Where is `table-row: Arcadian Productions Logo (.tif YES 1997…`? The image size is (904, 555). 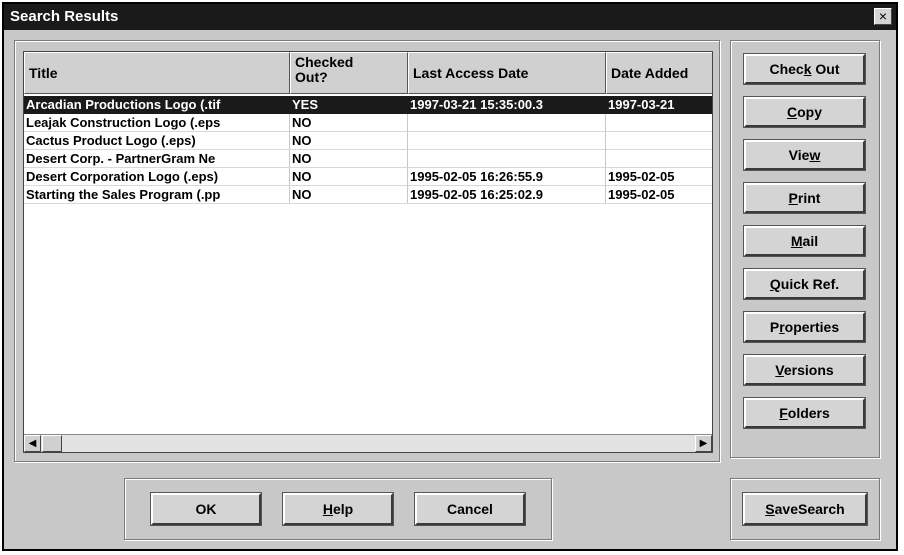 table-row: Arcadian Productions Logo (.tif YES 1997… is located at coordinates (368, 105).